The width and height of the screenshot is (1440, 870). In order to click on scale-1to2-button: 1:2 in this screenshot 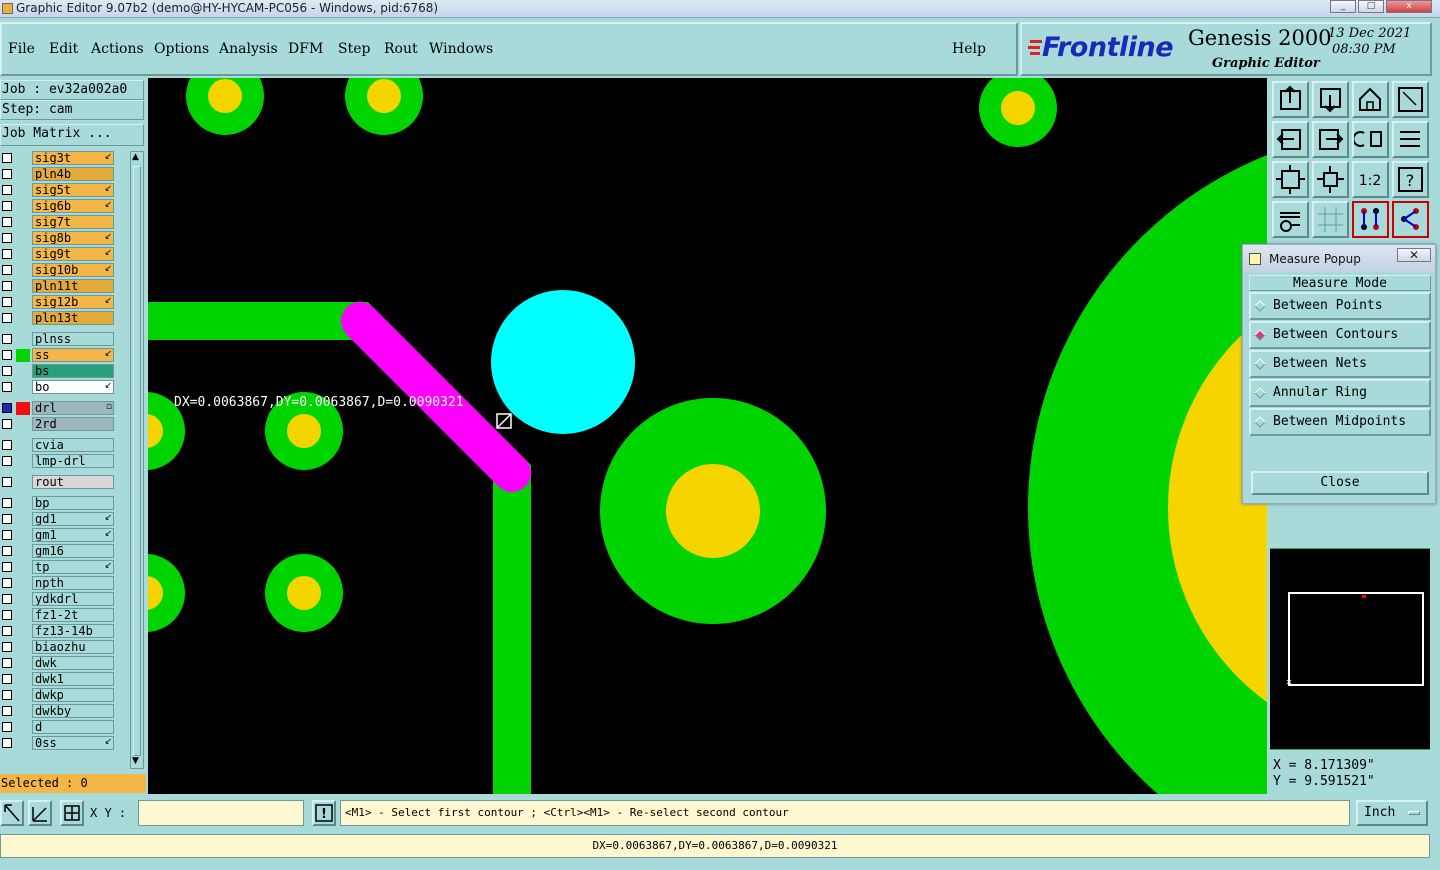, I will do `click(1370, 179)`.